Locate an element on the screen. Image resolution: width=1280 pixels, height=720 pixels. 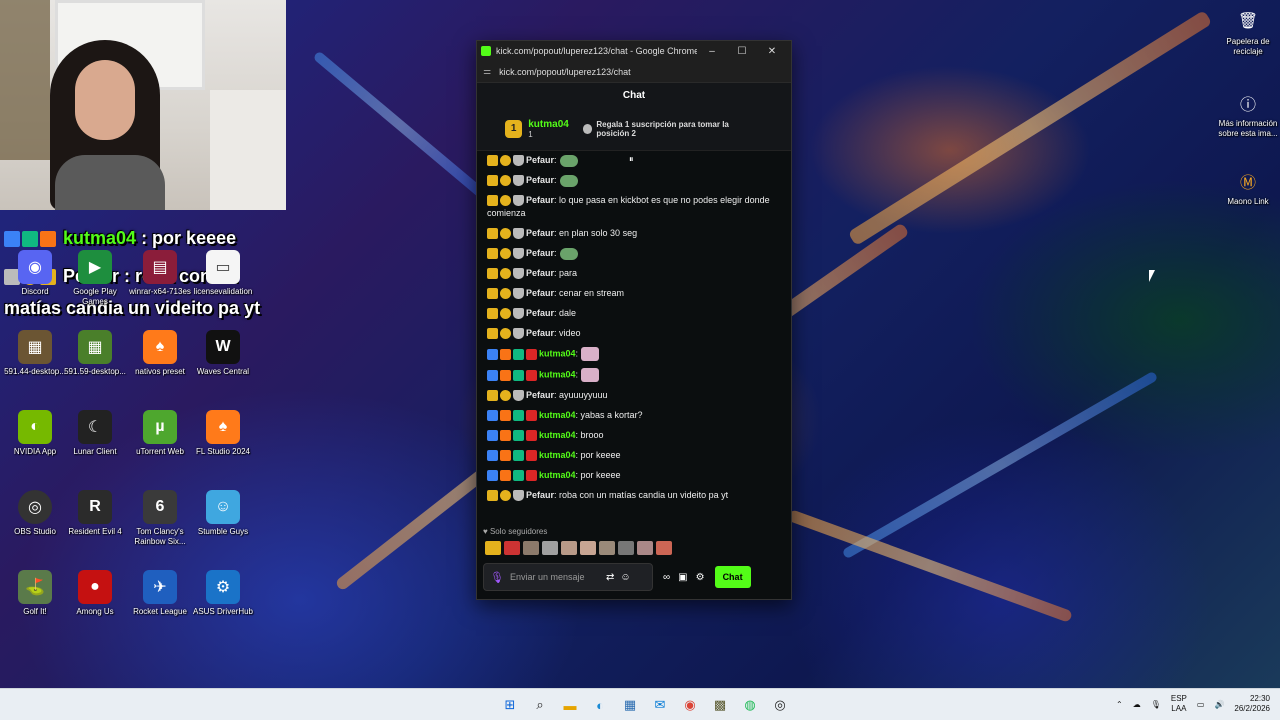
wallpaper-road is located at coordinates (930, 566).